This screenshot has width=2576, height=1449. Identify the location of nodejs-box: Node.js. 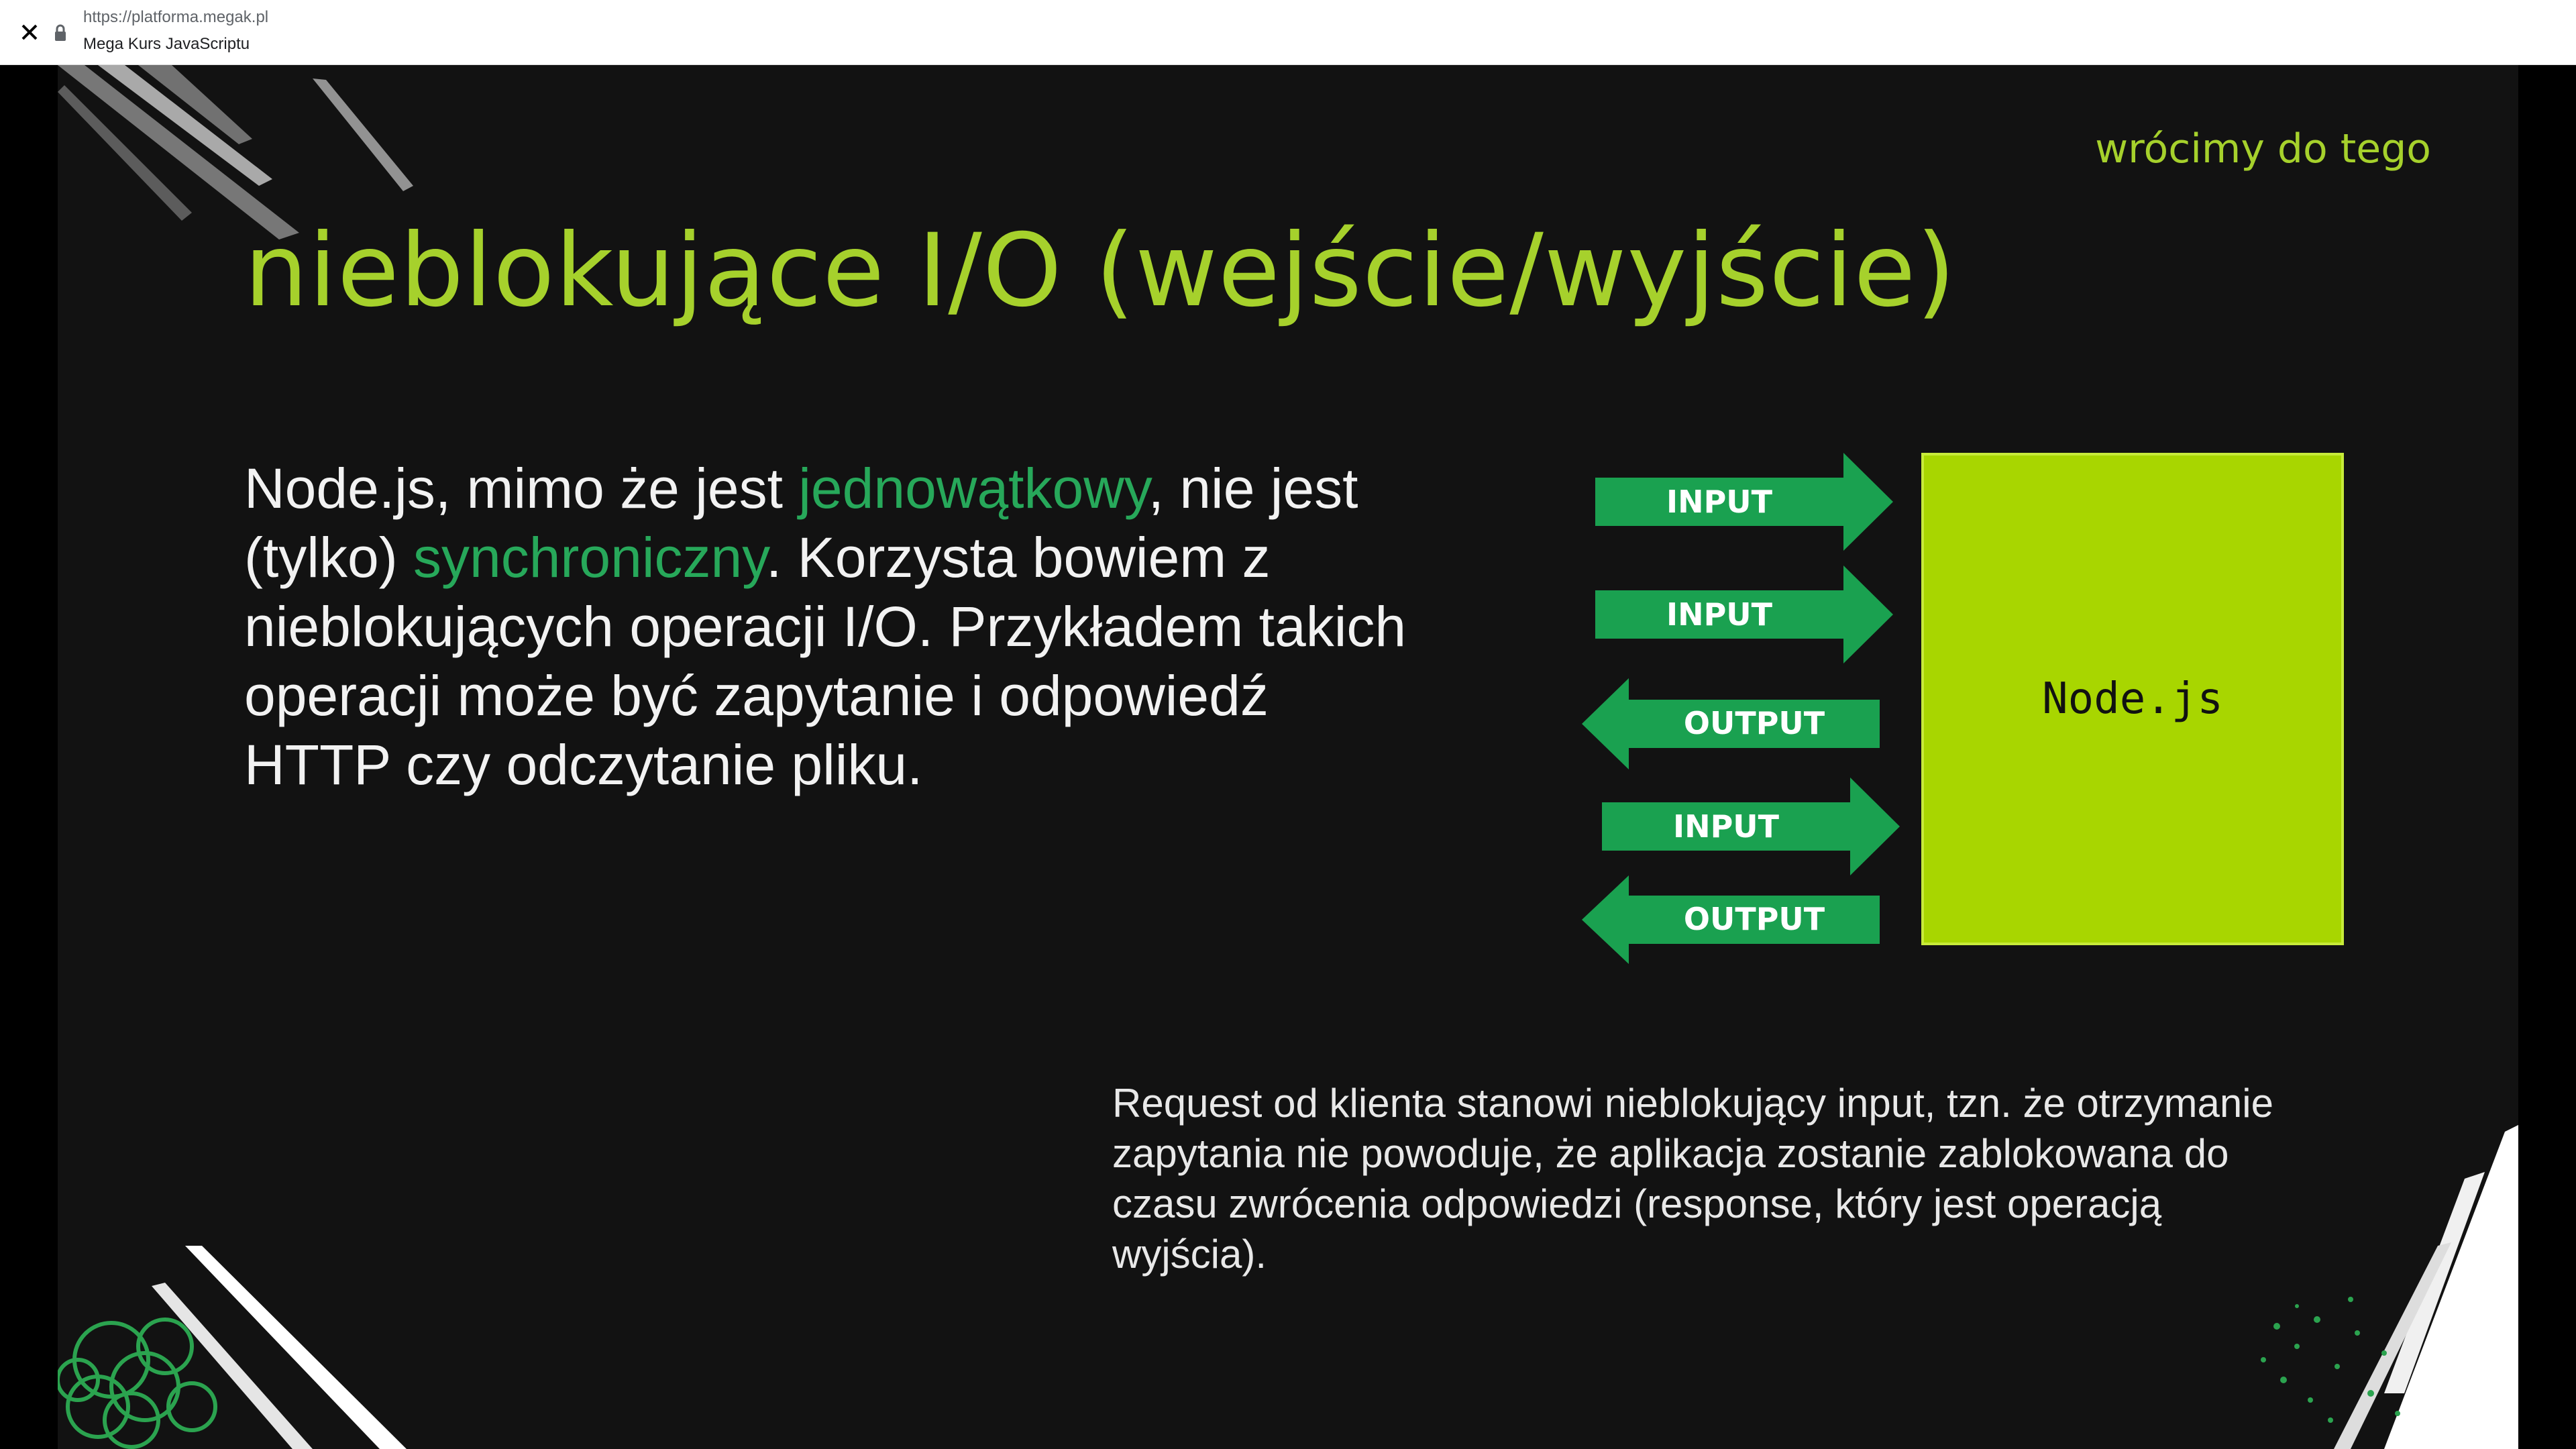
(2132, 699).